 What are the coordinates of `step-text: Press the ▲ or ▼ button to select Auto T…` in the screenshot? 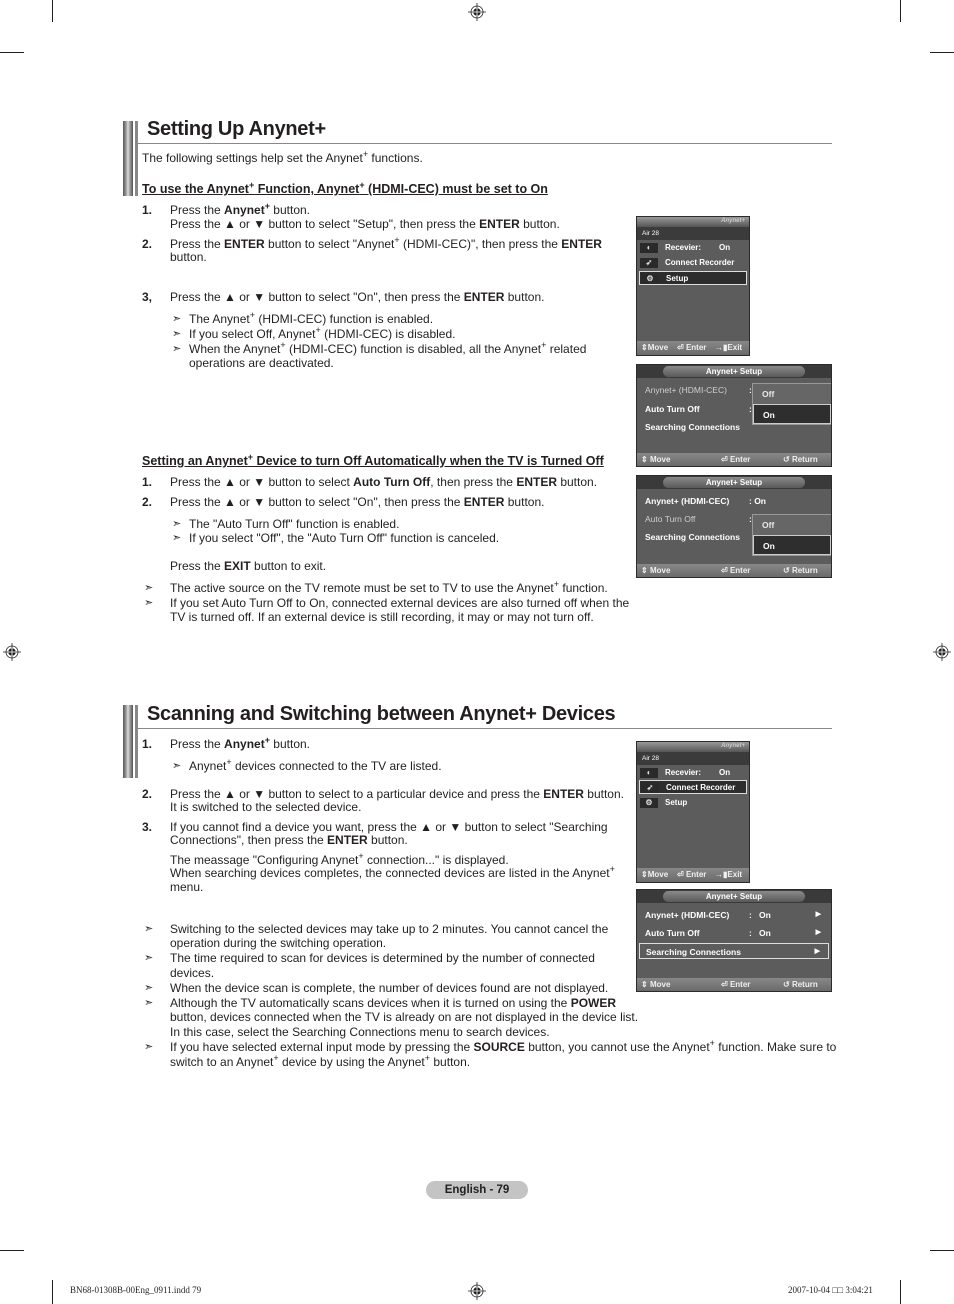 It's located at (384, 482).